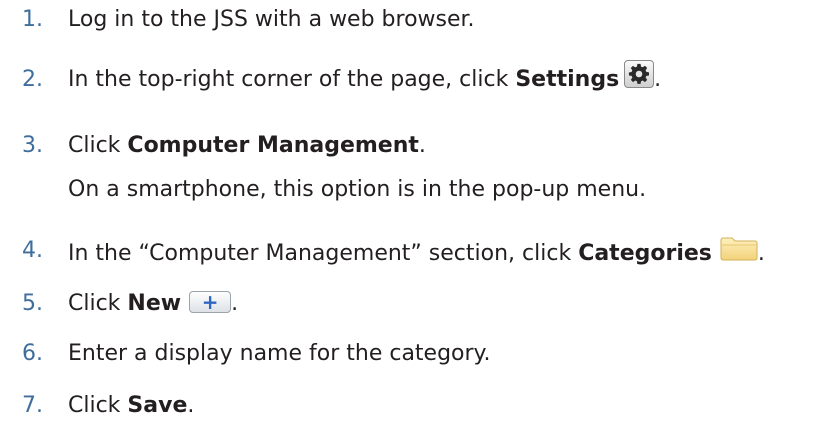 Image resolution: width=832 pixels, height=430 pixels. I want to click on step-number: 7., so click(32, 405).